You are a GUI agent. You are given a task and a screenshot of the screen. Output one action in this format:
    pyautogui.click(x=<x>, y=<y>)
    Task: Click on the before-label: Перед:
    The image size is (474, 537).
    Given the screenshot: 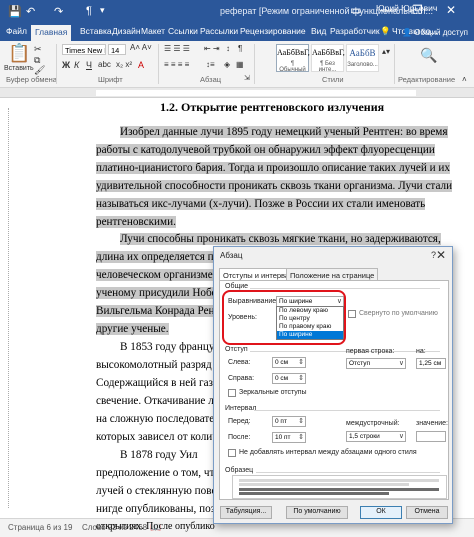 What is the action you would take?
    pyautogui.click(x=239, y=421)
    